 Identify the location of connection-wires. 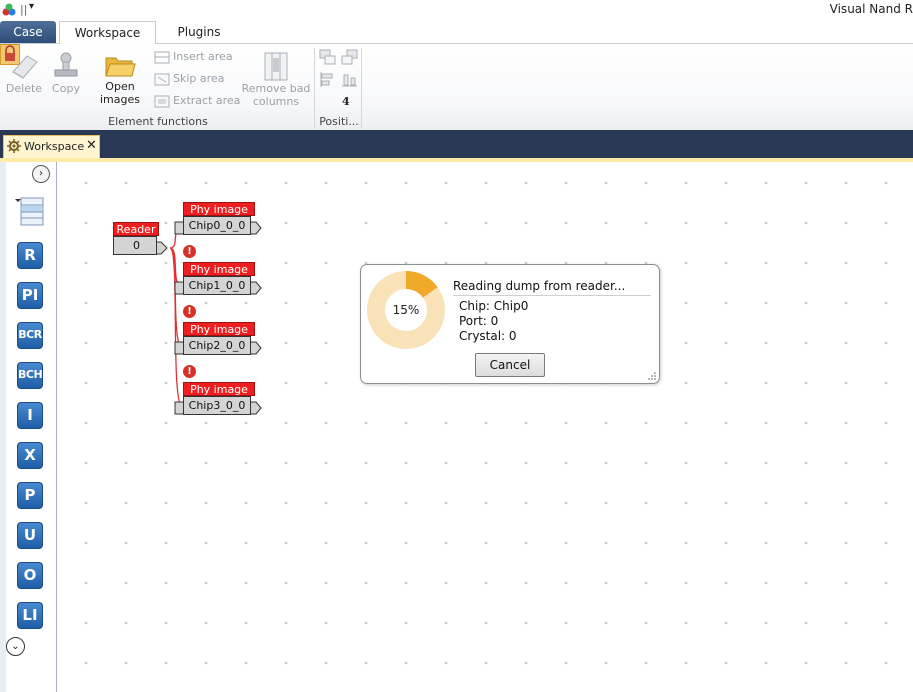
(207, 318).